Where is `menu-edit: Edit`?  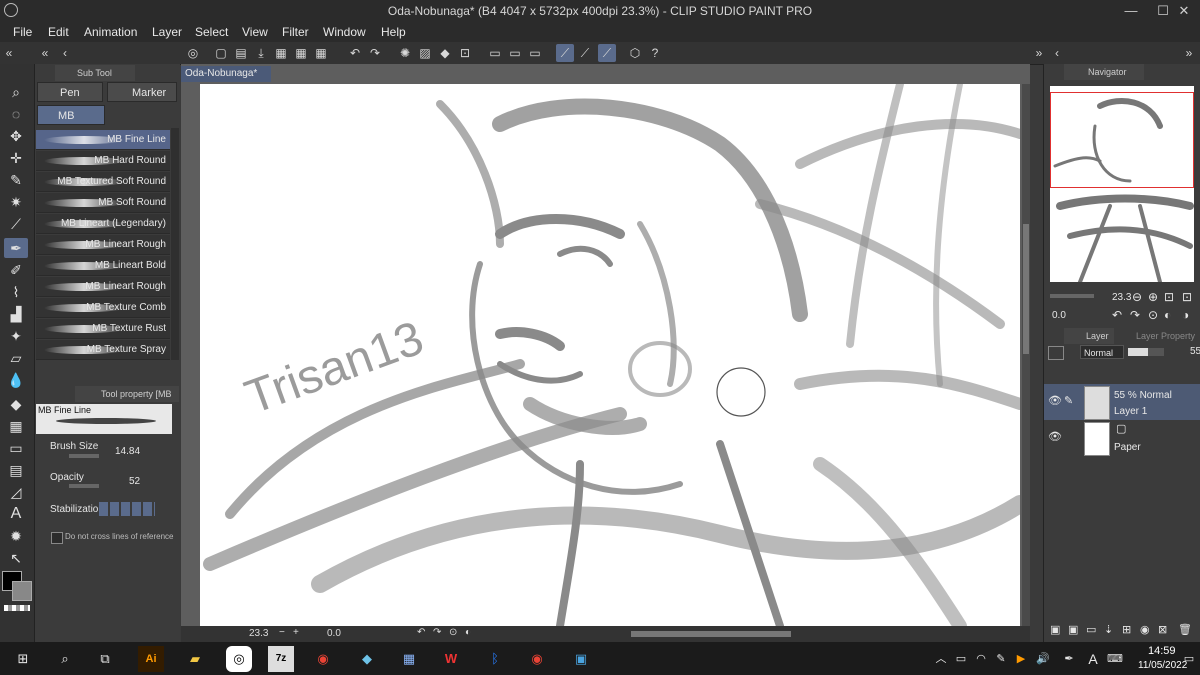
menu-edit: Edit is located at coordinates (58, 32).